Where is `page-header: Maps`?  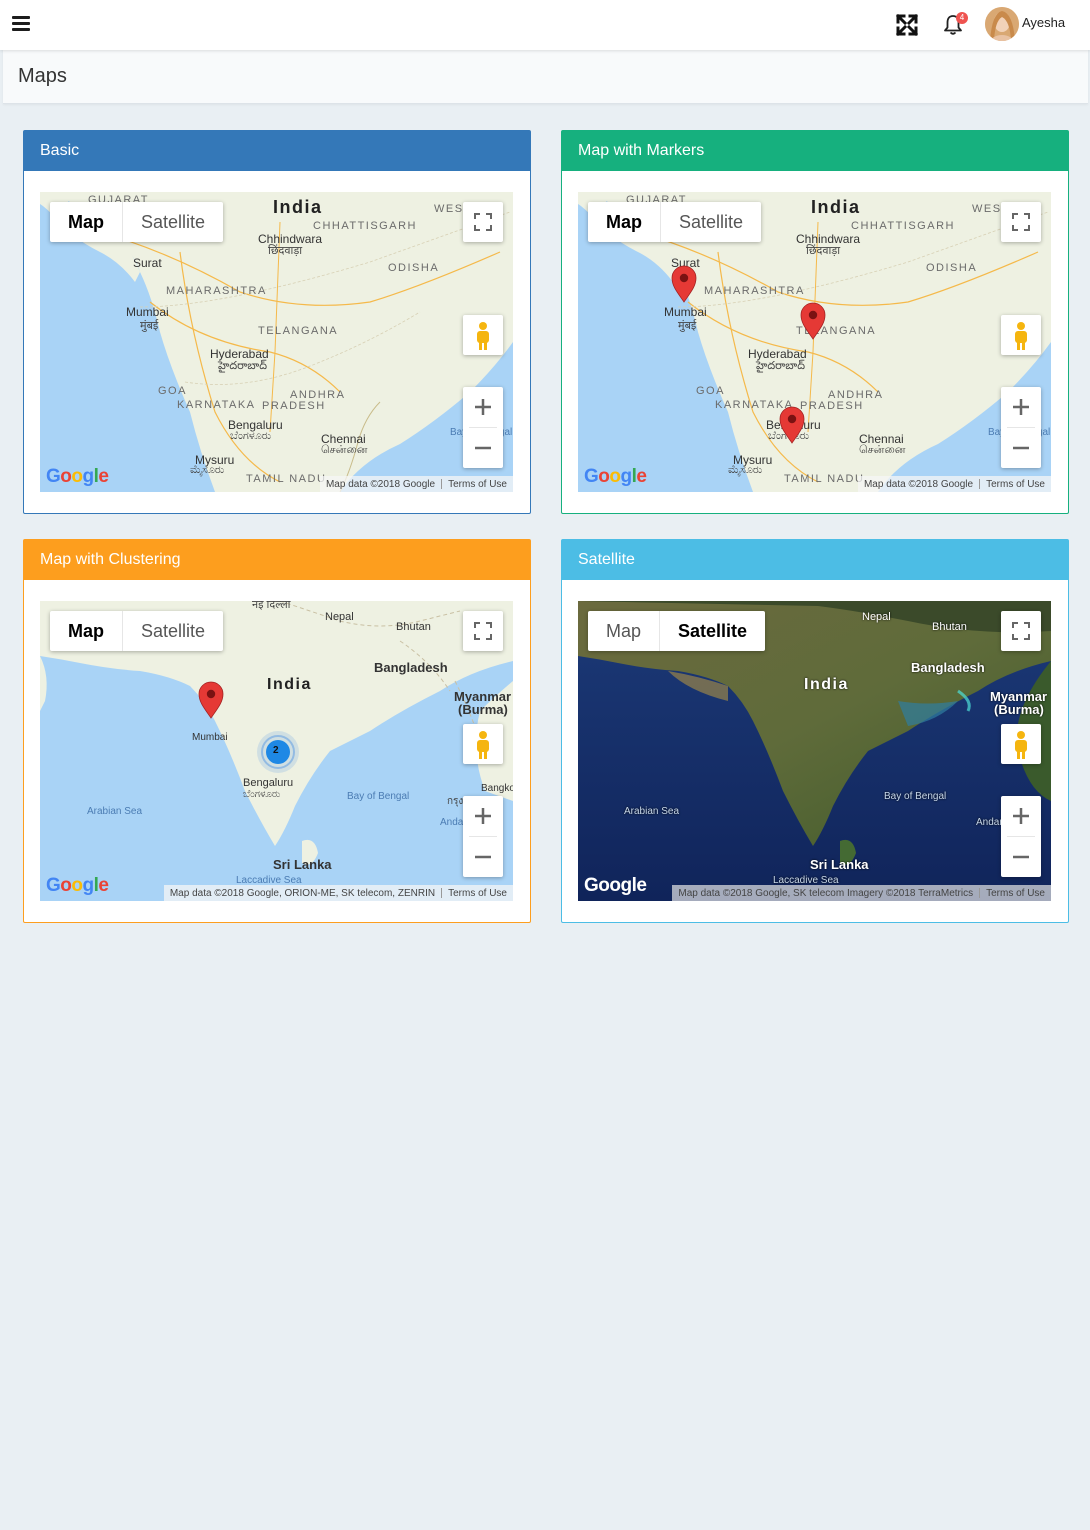
page-header: Maps is located at coordinates (545, 77).